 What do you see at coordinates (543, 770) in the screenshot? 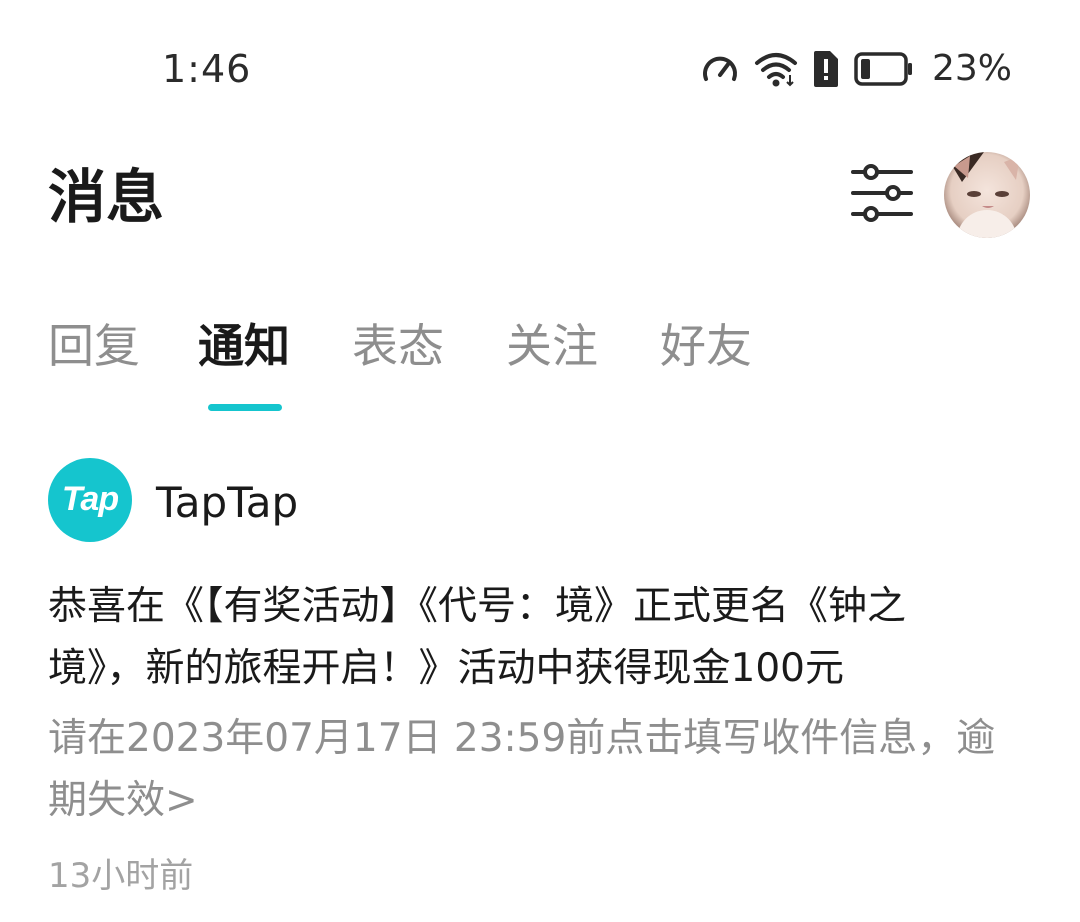
I see `fill-address-link: 请在2023年07月17日 23:59前点击填写收件信息，逾 期失效>` at bounding box center [543, 770].